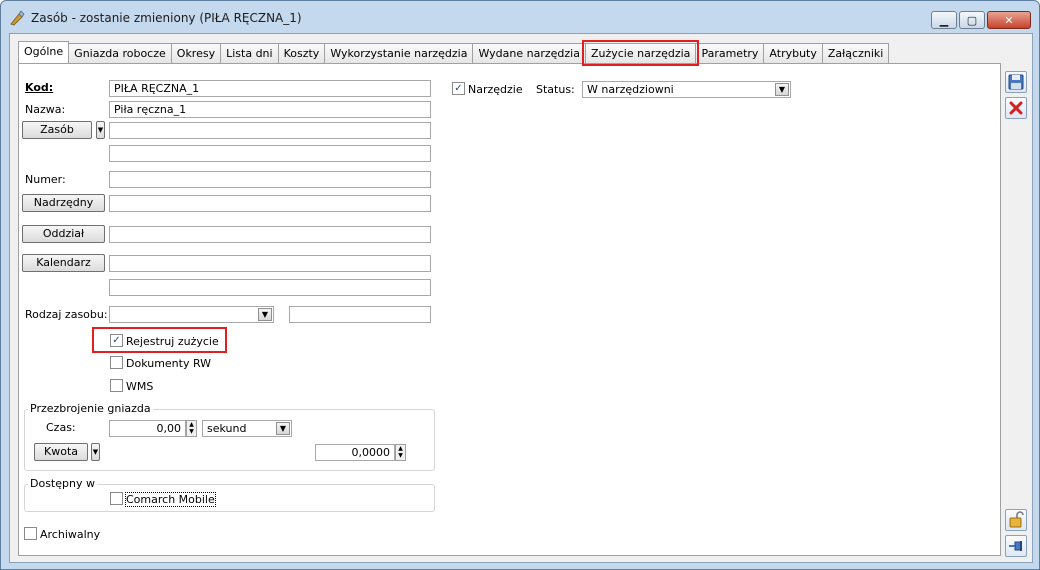 This screenshot has height=570, width=1040. Describe the element at coordinates (61, 452) in the screenshot. I see `kwota-button: Kwota` at that location.